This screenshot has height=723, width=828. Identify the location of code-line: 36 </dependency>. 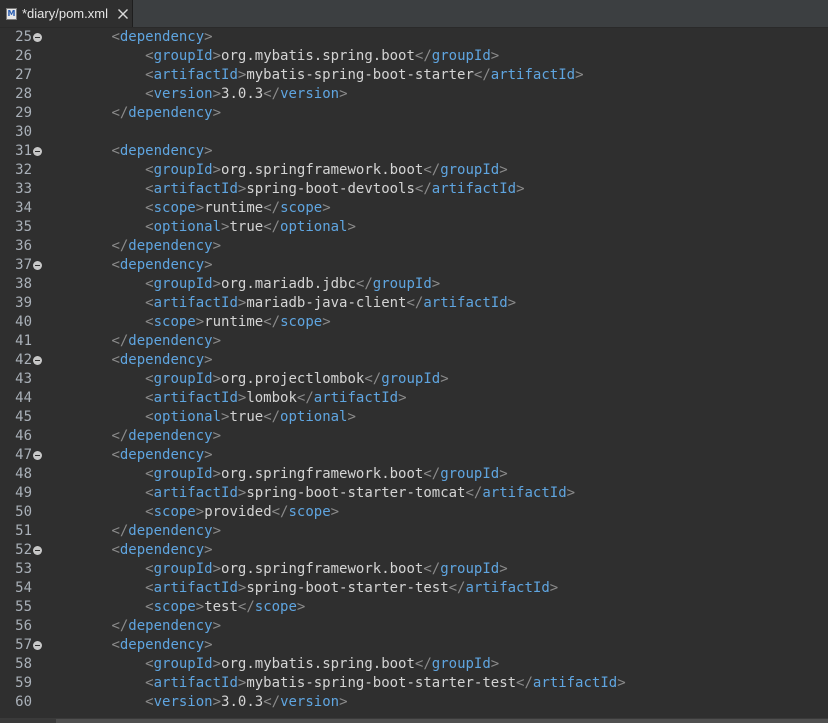
(414, 246).